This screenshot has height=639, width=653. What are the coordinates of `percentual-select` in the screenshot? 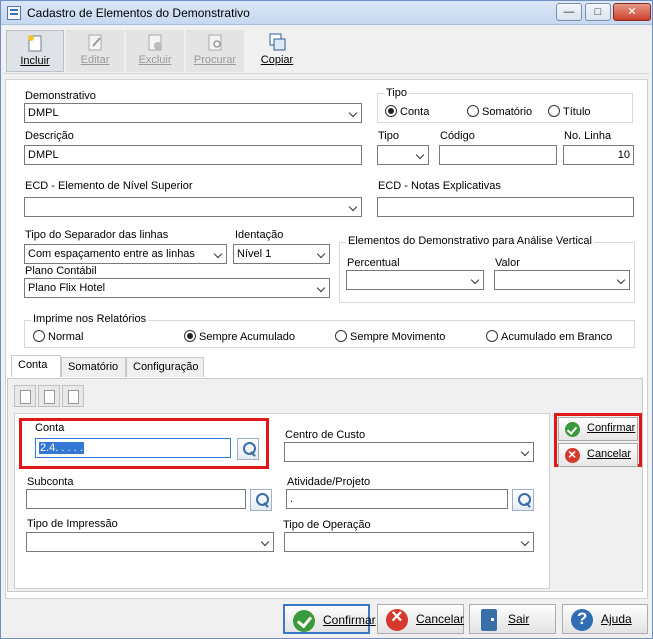 It's located at (415, 280).